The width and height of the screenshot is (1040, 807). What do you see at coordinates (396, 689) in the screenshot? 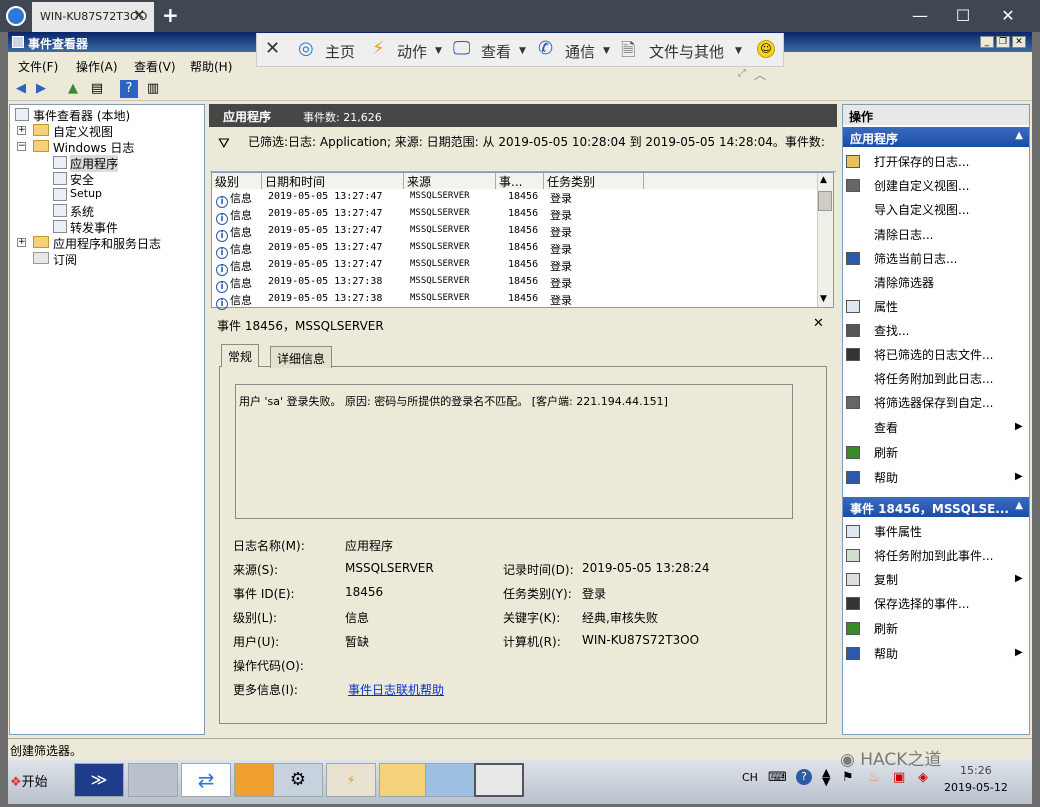
I see `online-help-link: 事件日志联机帮助` at bounding box center [396, 689].